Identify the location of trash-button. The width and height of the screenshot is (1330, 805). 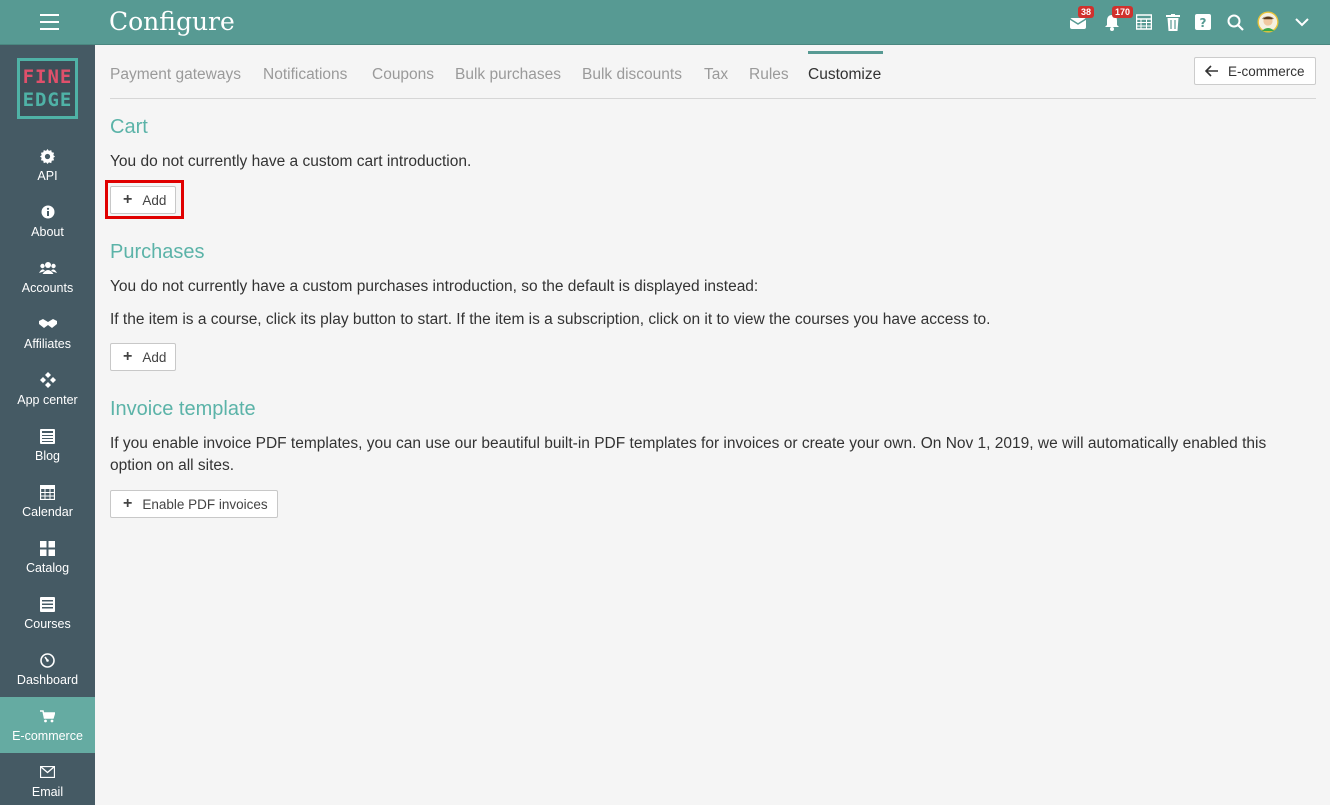
(1173, 22).